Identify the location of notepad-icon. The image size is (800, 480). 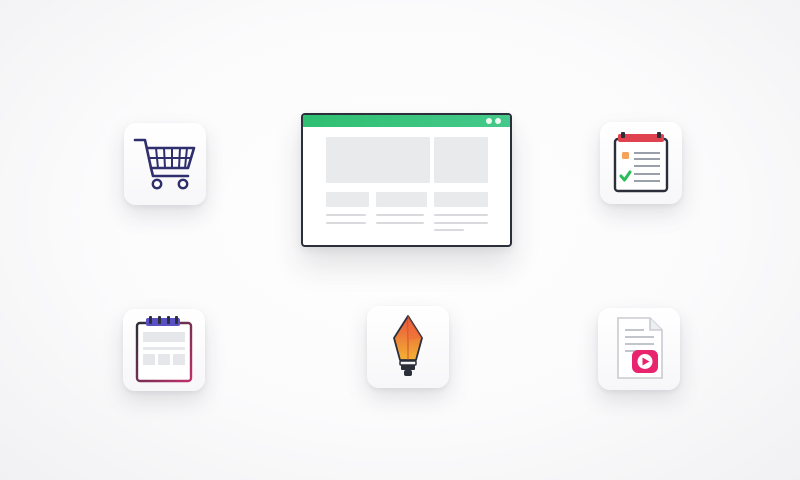
(164, 349).